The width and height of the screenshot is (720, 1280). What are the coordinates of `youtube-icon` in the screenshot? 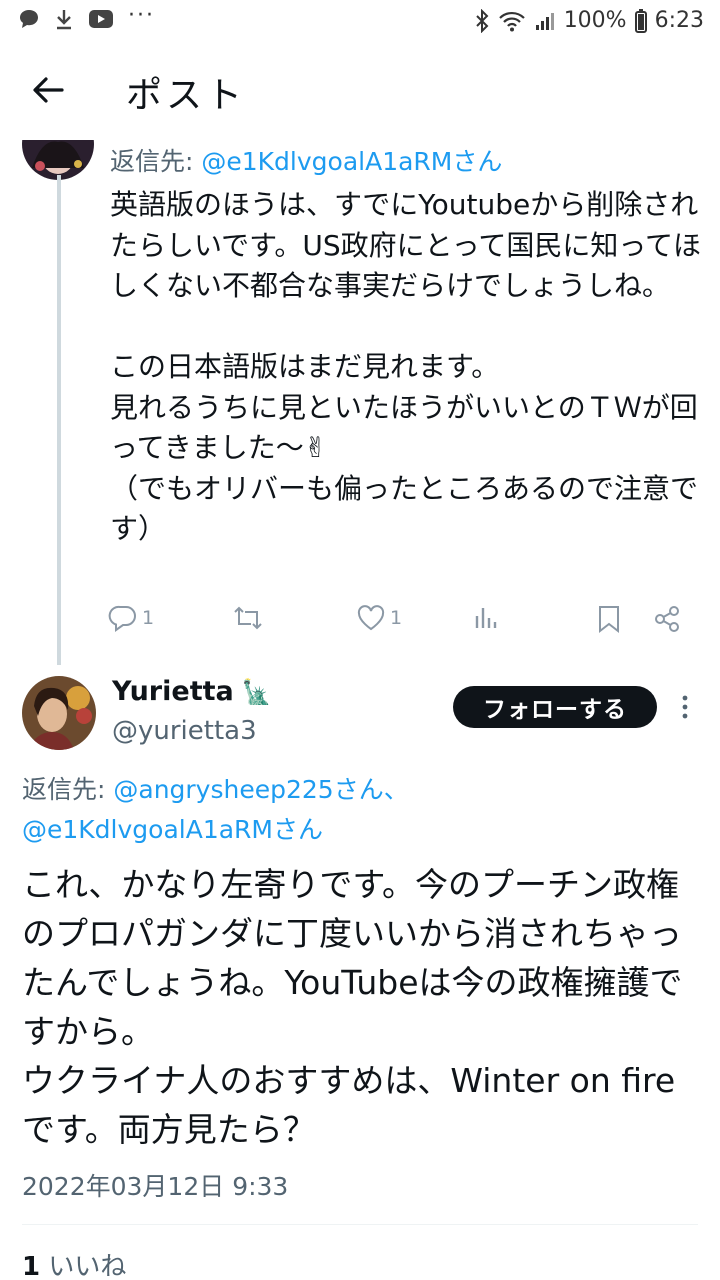 It's located at (101, 19).